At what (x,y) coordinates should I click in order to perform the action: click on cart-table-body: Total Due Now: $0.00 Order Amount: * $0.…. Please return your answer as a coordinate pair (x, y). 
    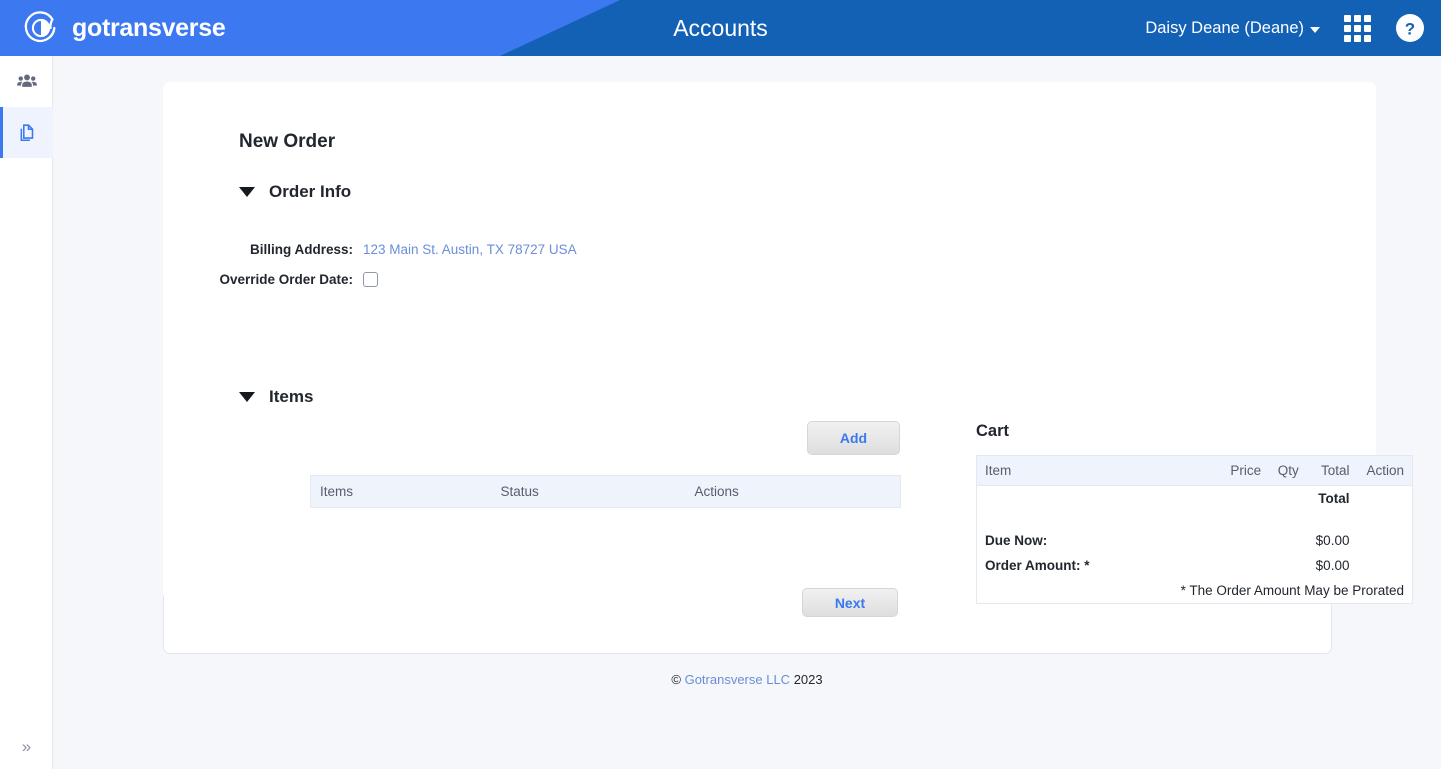
    Looking at the image, I should click on (1195, 545).